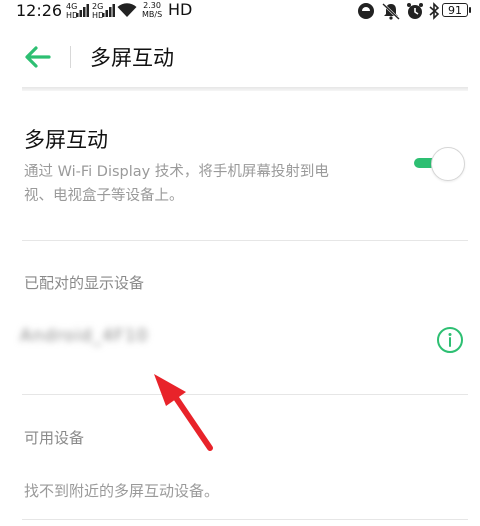  Describe the element at coordinates (84, 283) in the screenshot. I see `paired-devices-header: 已配对的显示设备` at that location.